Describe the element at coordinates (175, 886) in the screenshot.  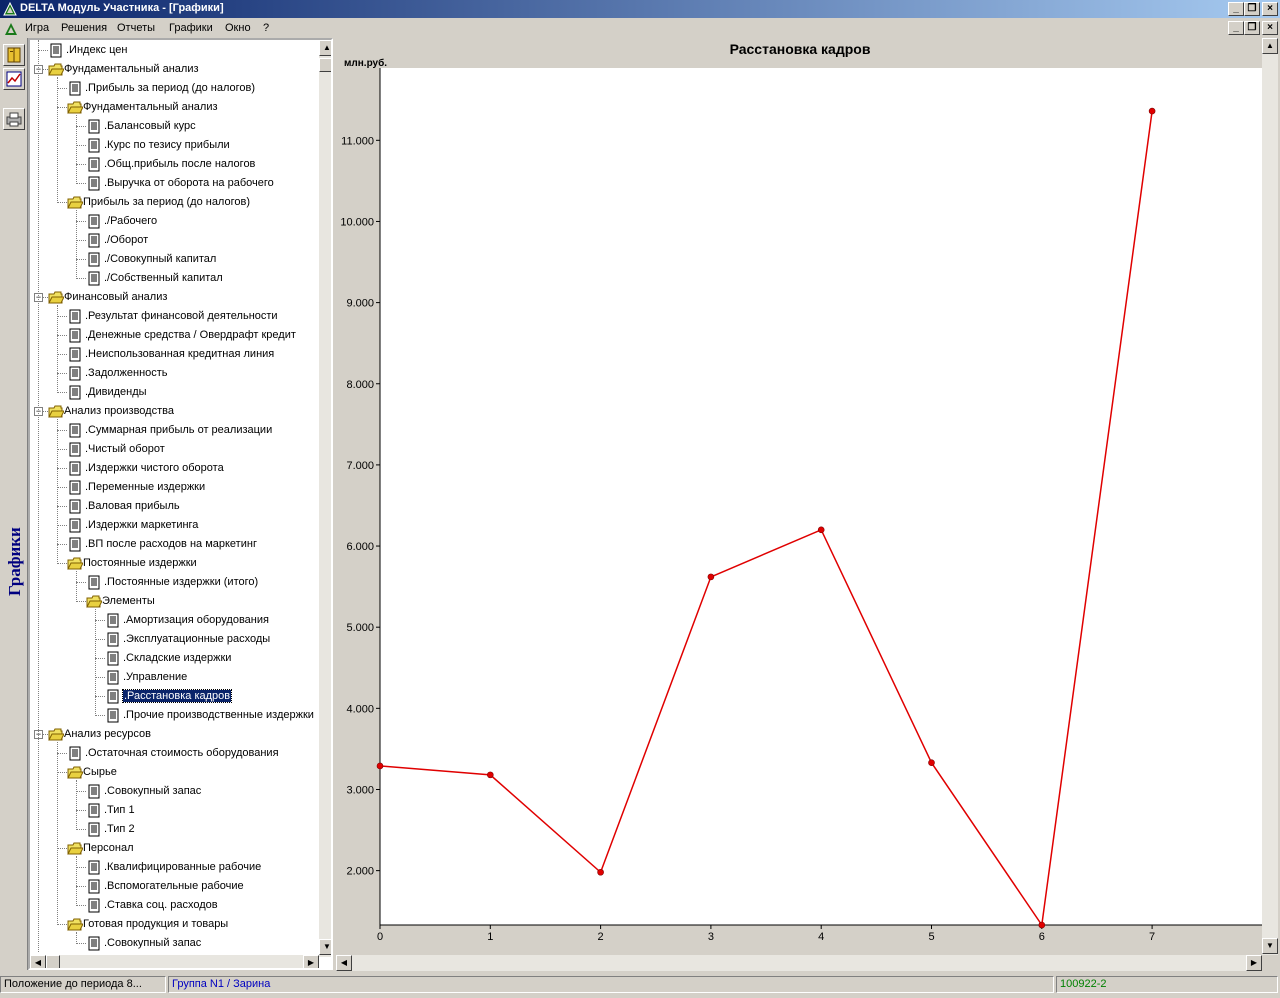
I see `tree-doc-node: .Вспомогательные рабочие` at that location.